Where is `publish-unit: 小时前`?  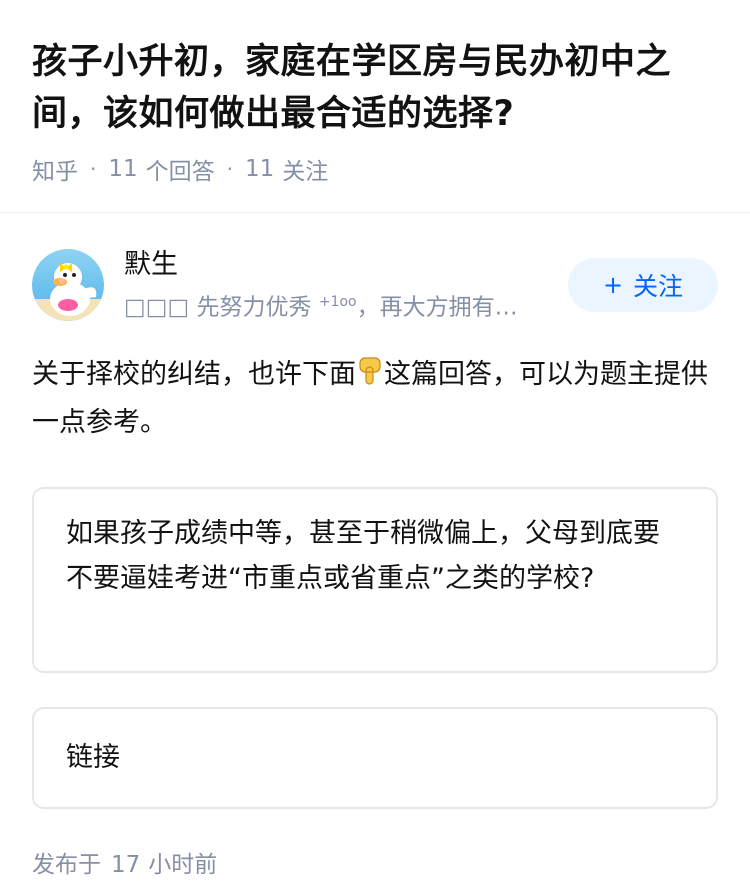
publish-unit: 小时前 is located at coordinates (183, 864).